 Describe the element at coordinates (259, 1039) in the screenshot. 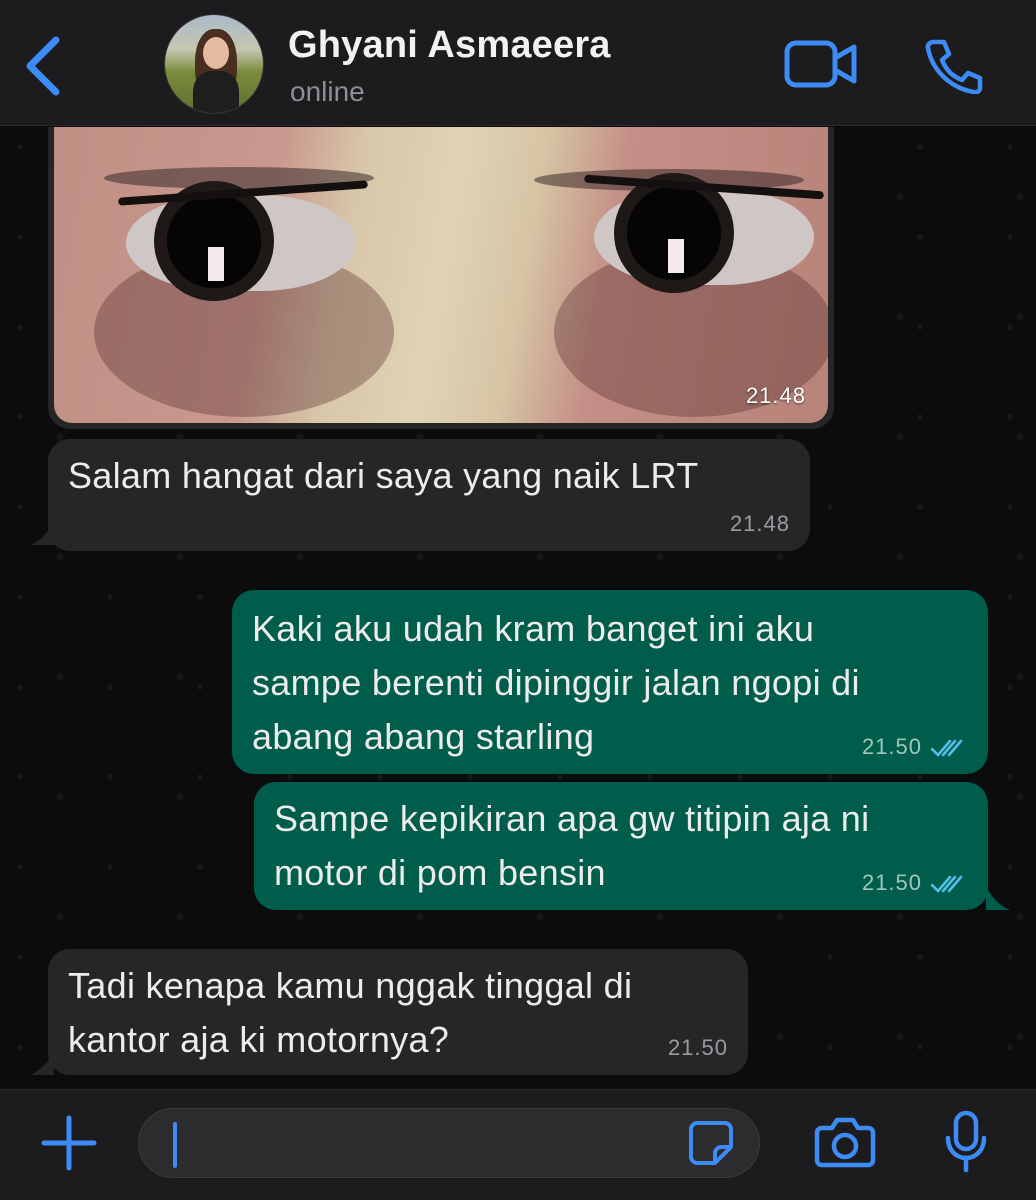

I see `message-line: kantor aja ki motornya?` at that location.